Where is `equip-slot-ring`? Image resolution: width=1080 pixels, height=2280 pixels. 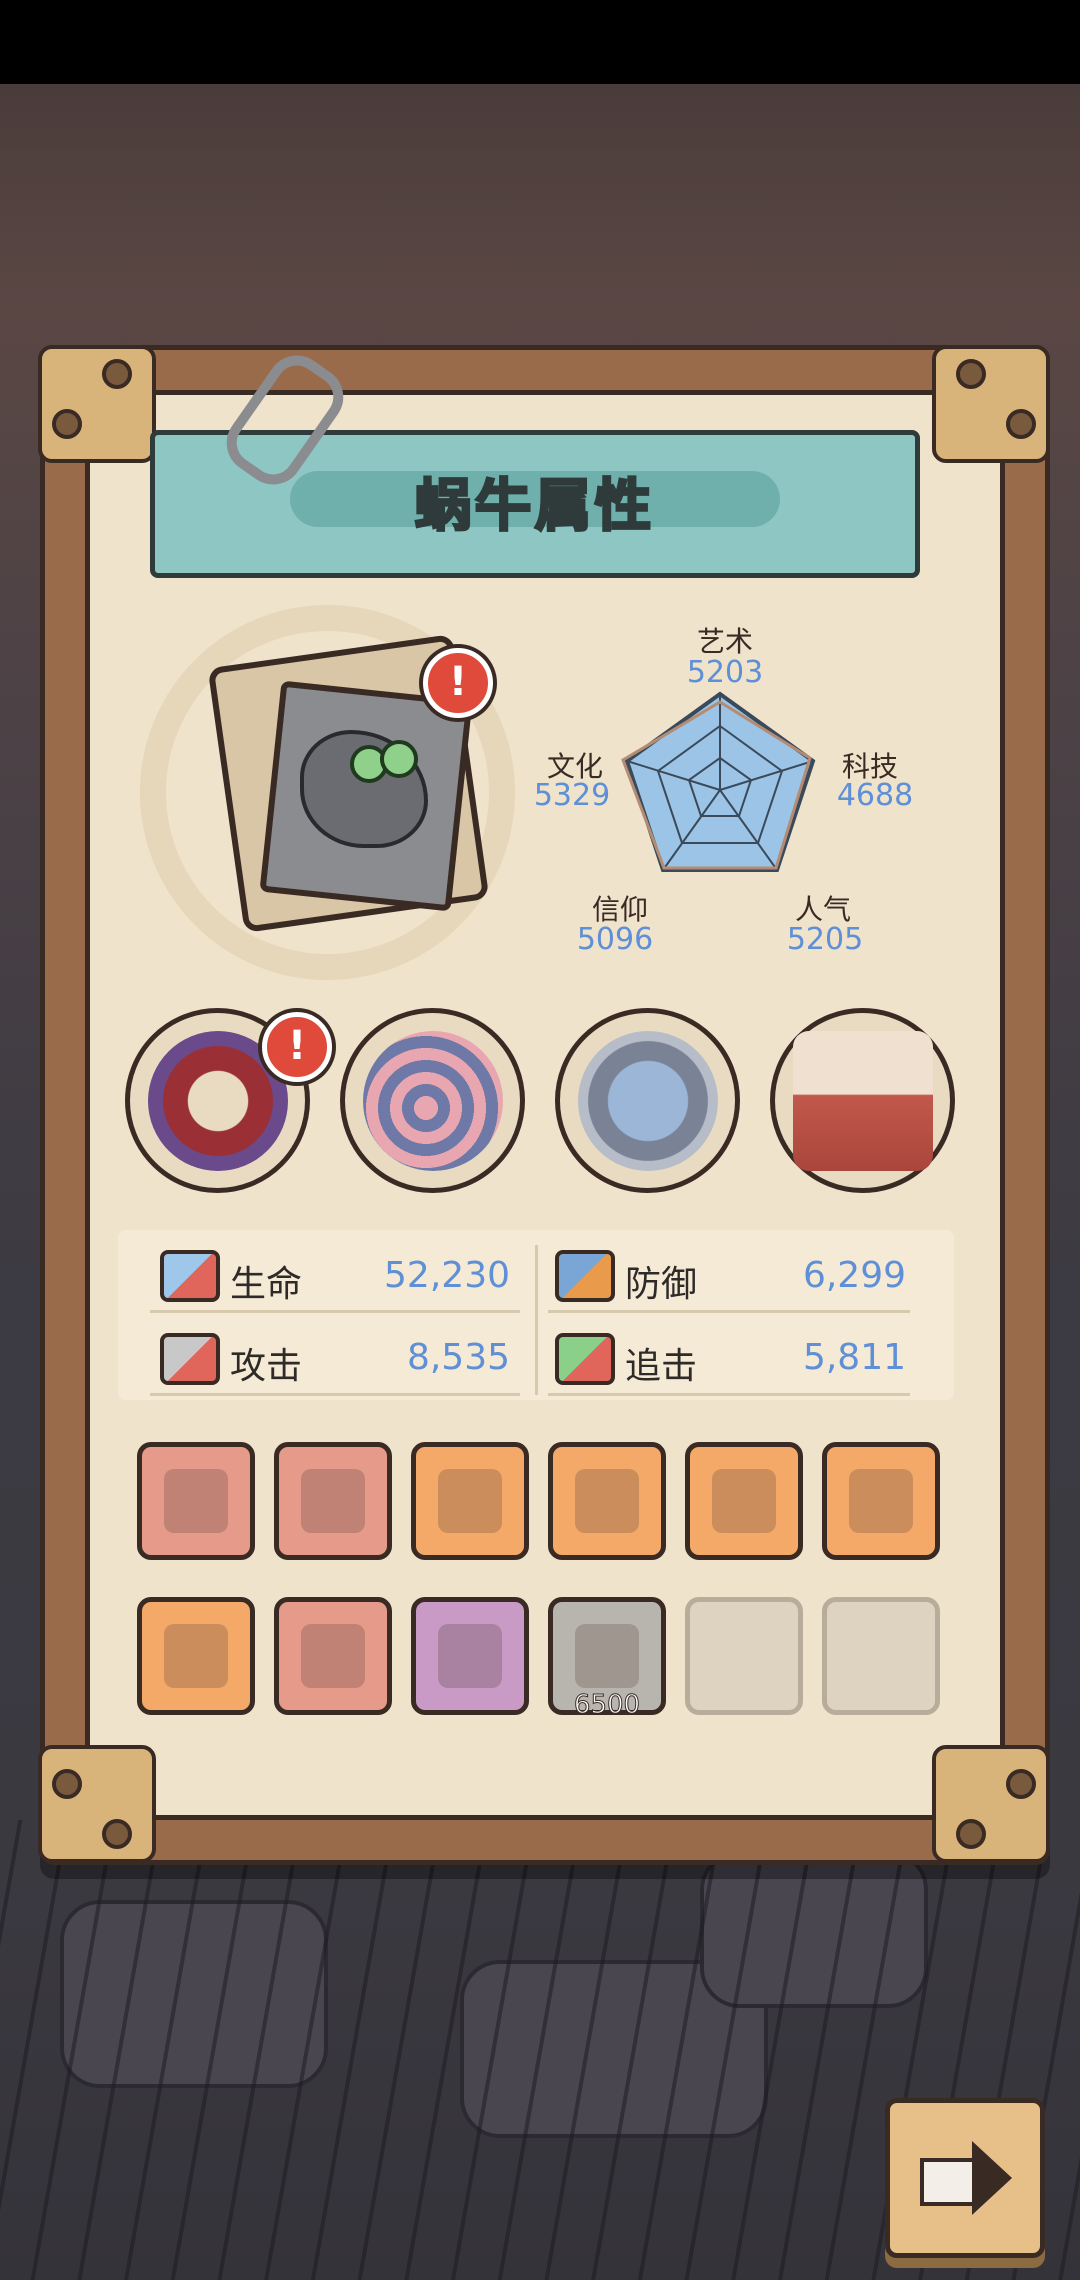
equip-slot-ring is located at coordinates (744, 1501).